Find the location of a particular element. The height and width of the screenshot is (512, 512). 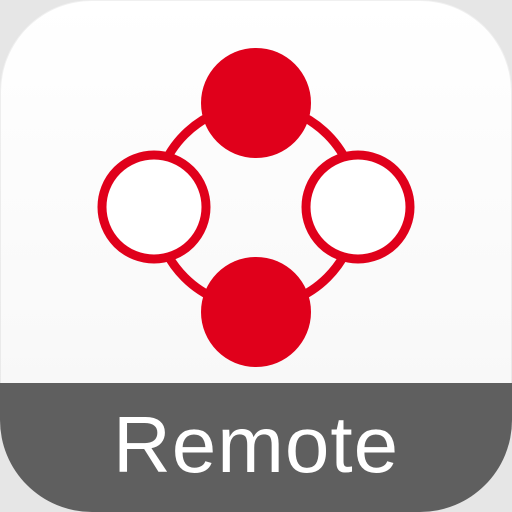

left-button-icon is located at coordinates (154, 207).